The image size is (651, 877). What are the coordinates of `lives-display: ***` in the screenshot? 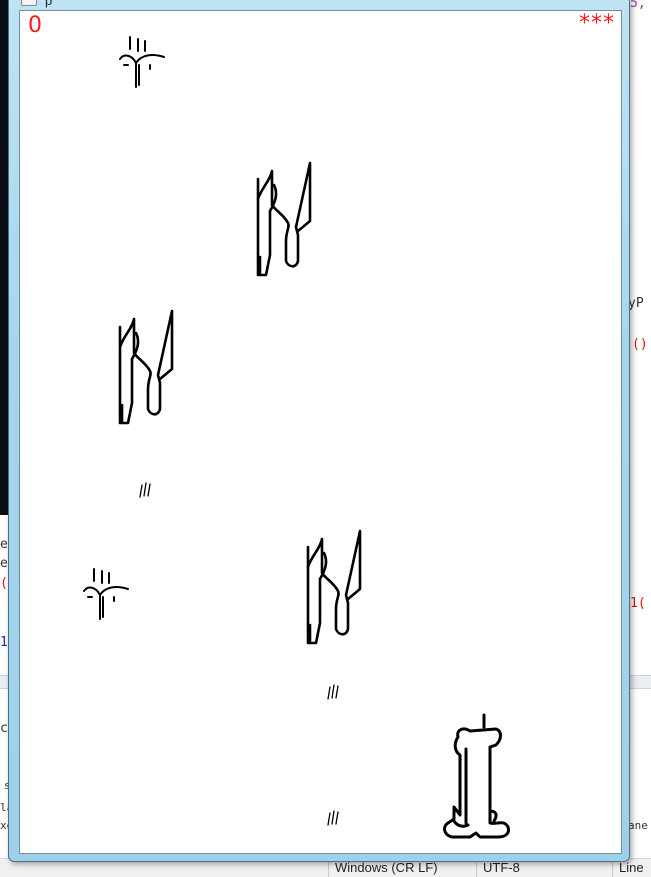 It's located at (597, 23).